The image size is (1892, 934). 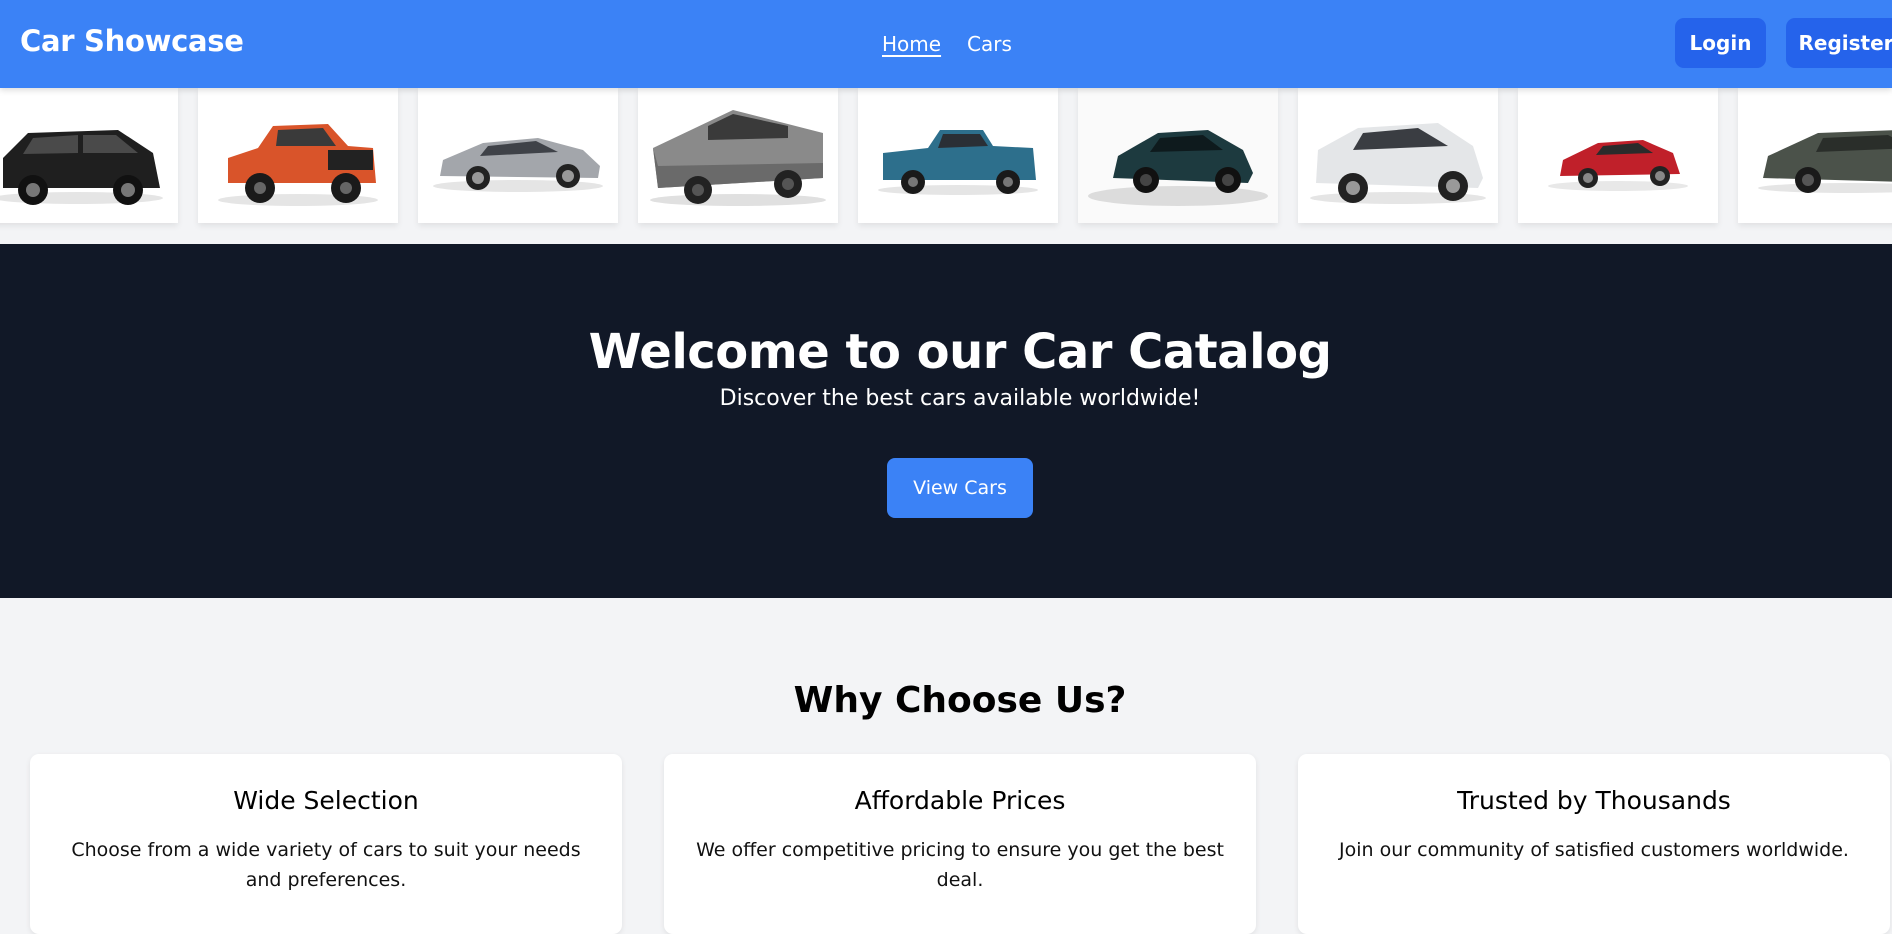 I want to click on teal-pickup-icon, so click(x=958, y=162).